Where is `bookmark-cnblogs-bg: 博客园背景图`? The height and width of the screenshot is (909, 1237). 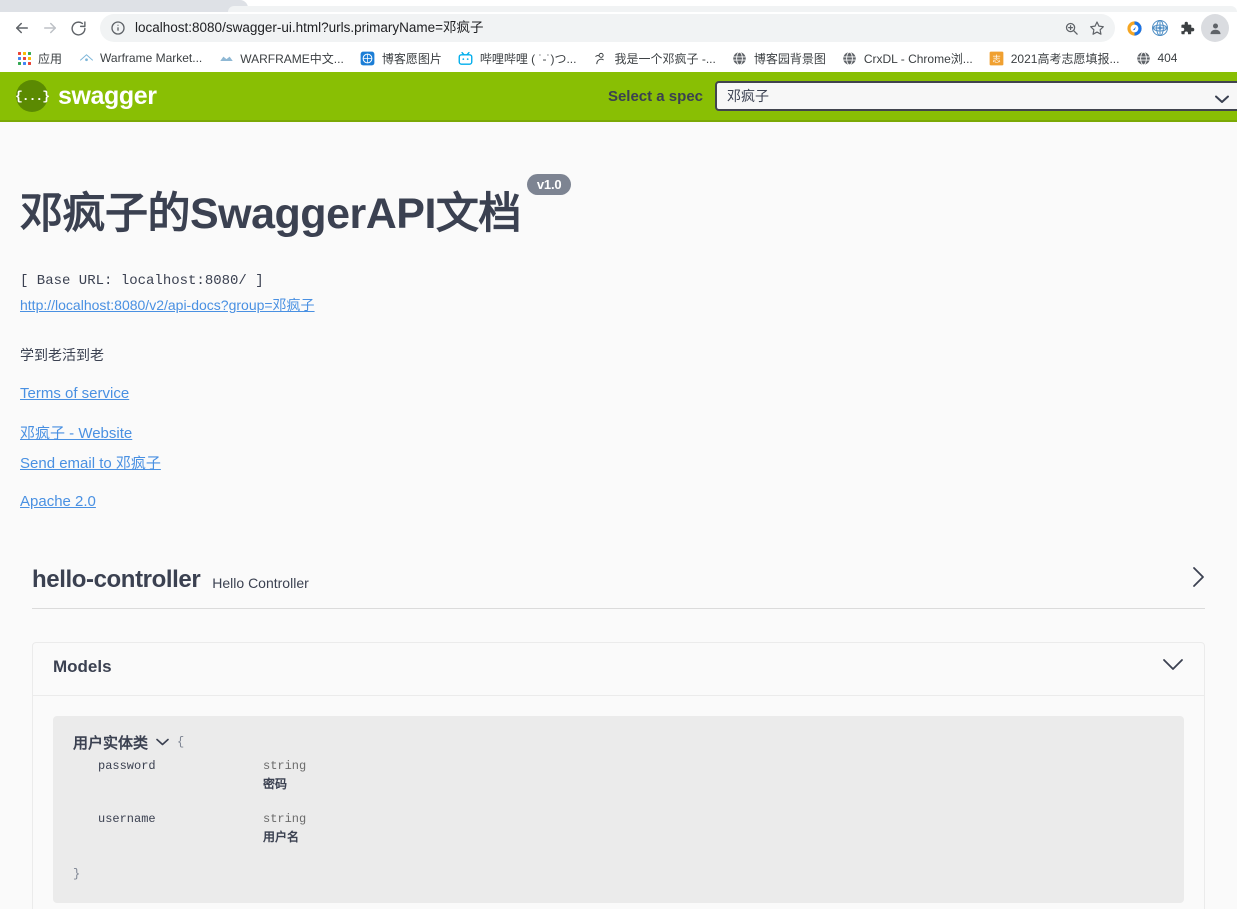 bookmark-cnblogs-bg: 博客园背景图 is located at coordinates (779, 58).